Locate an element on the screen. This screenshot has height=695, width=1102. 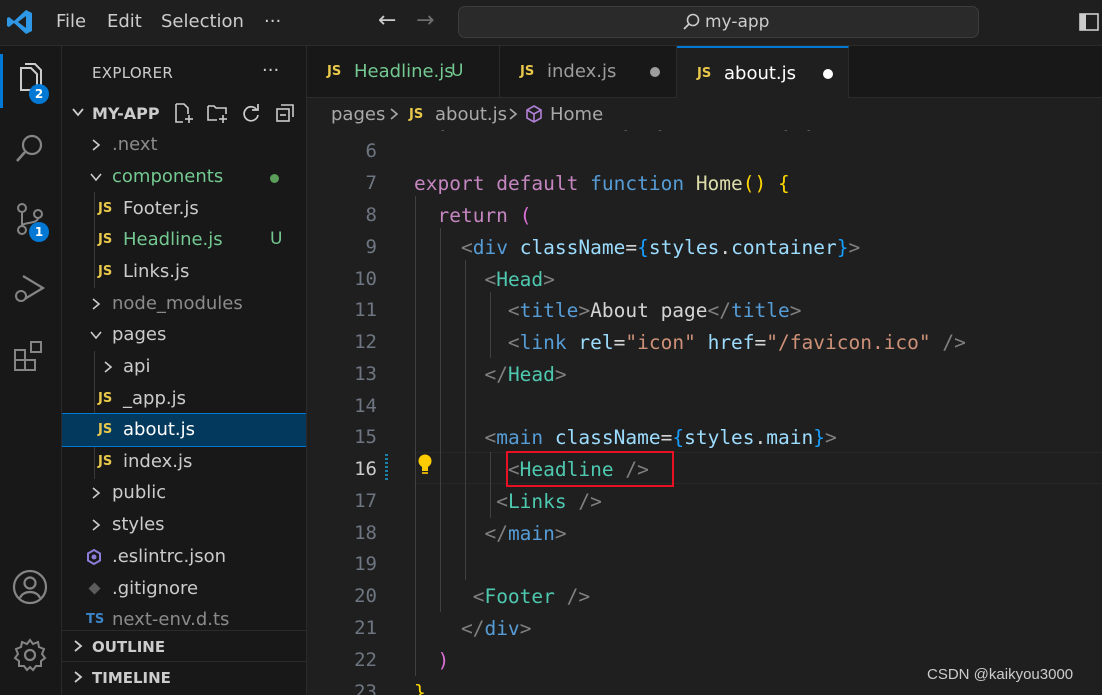
outline-label: OUTLINE is located at coordinates (129, 647).